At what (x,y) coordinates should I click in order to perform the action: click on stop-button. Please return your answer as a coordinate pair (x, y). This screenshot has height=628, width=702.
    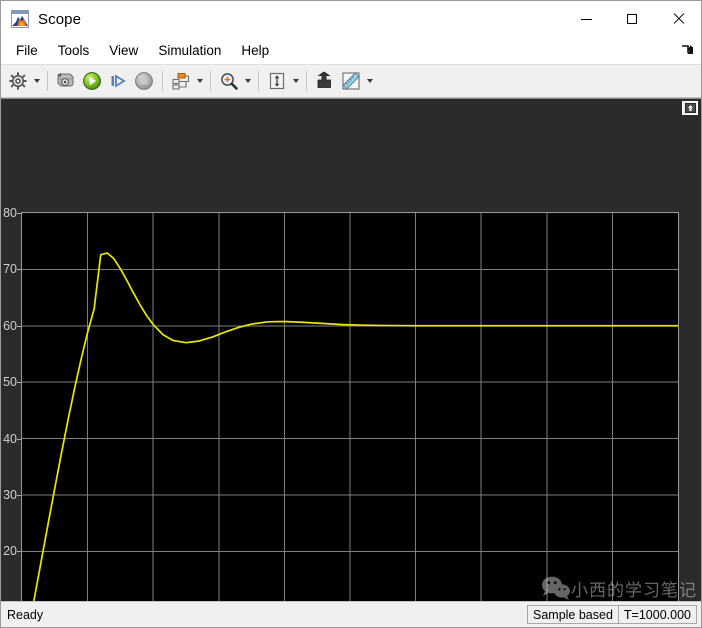
    Looking at the image, I should click on (144, 81).